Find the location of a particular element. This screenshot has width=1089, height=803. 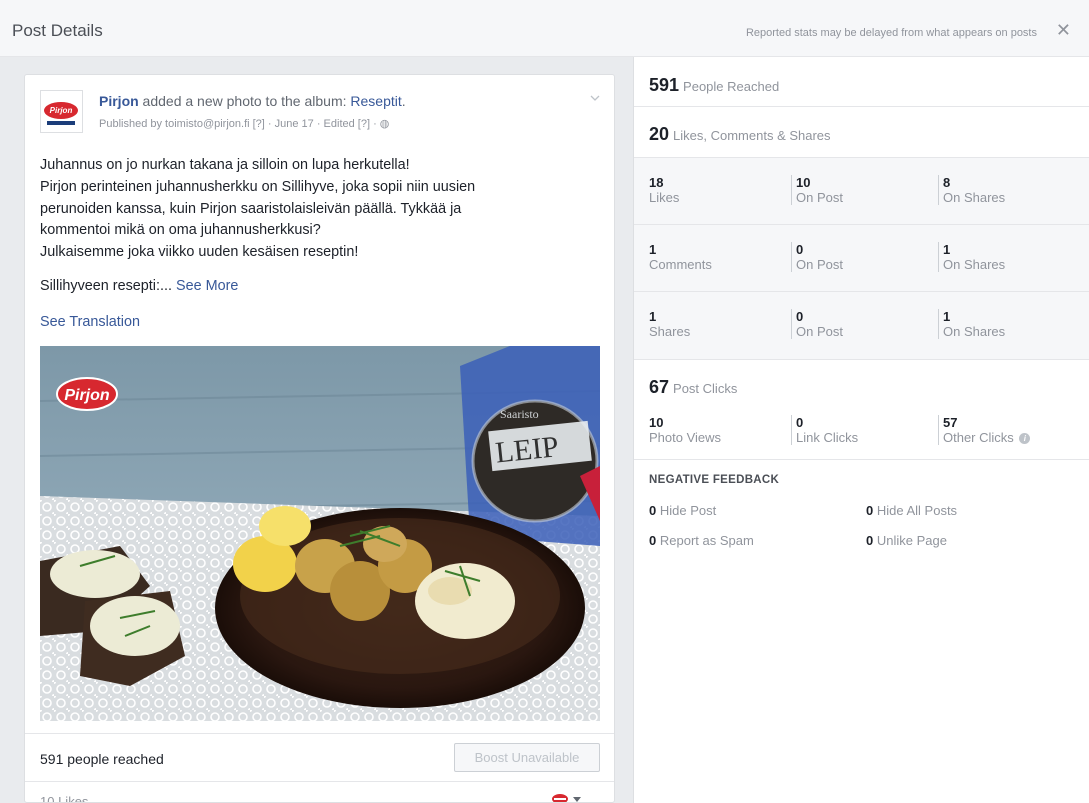

bag-small-text: Saaristo is located at coordinates (519, 414).